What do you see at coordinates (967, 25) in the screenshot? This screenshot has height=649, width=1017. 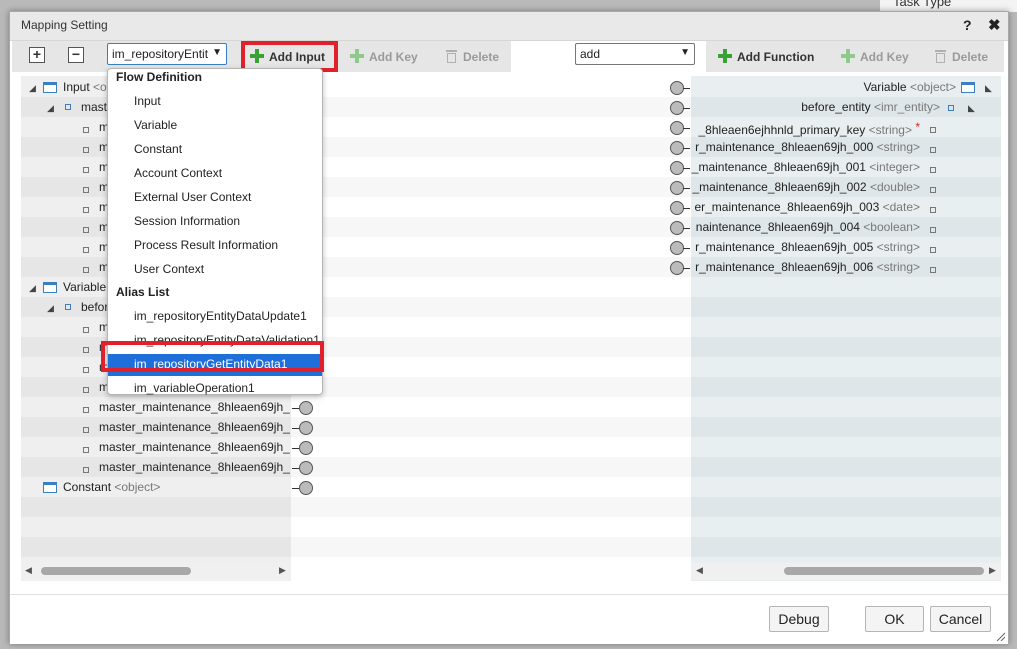 I see `help-icon: ?` at bounding box center [967, 25].